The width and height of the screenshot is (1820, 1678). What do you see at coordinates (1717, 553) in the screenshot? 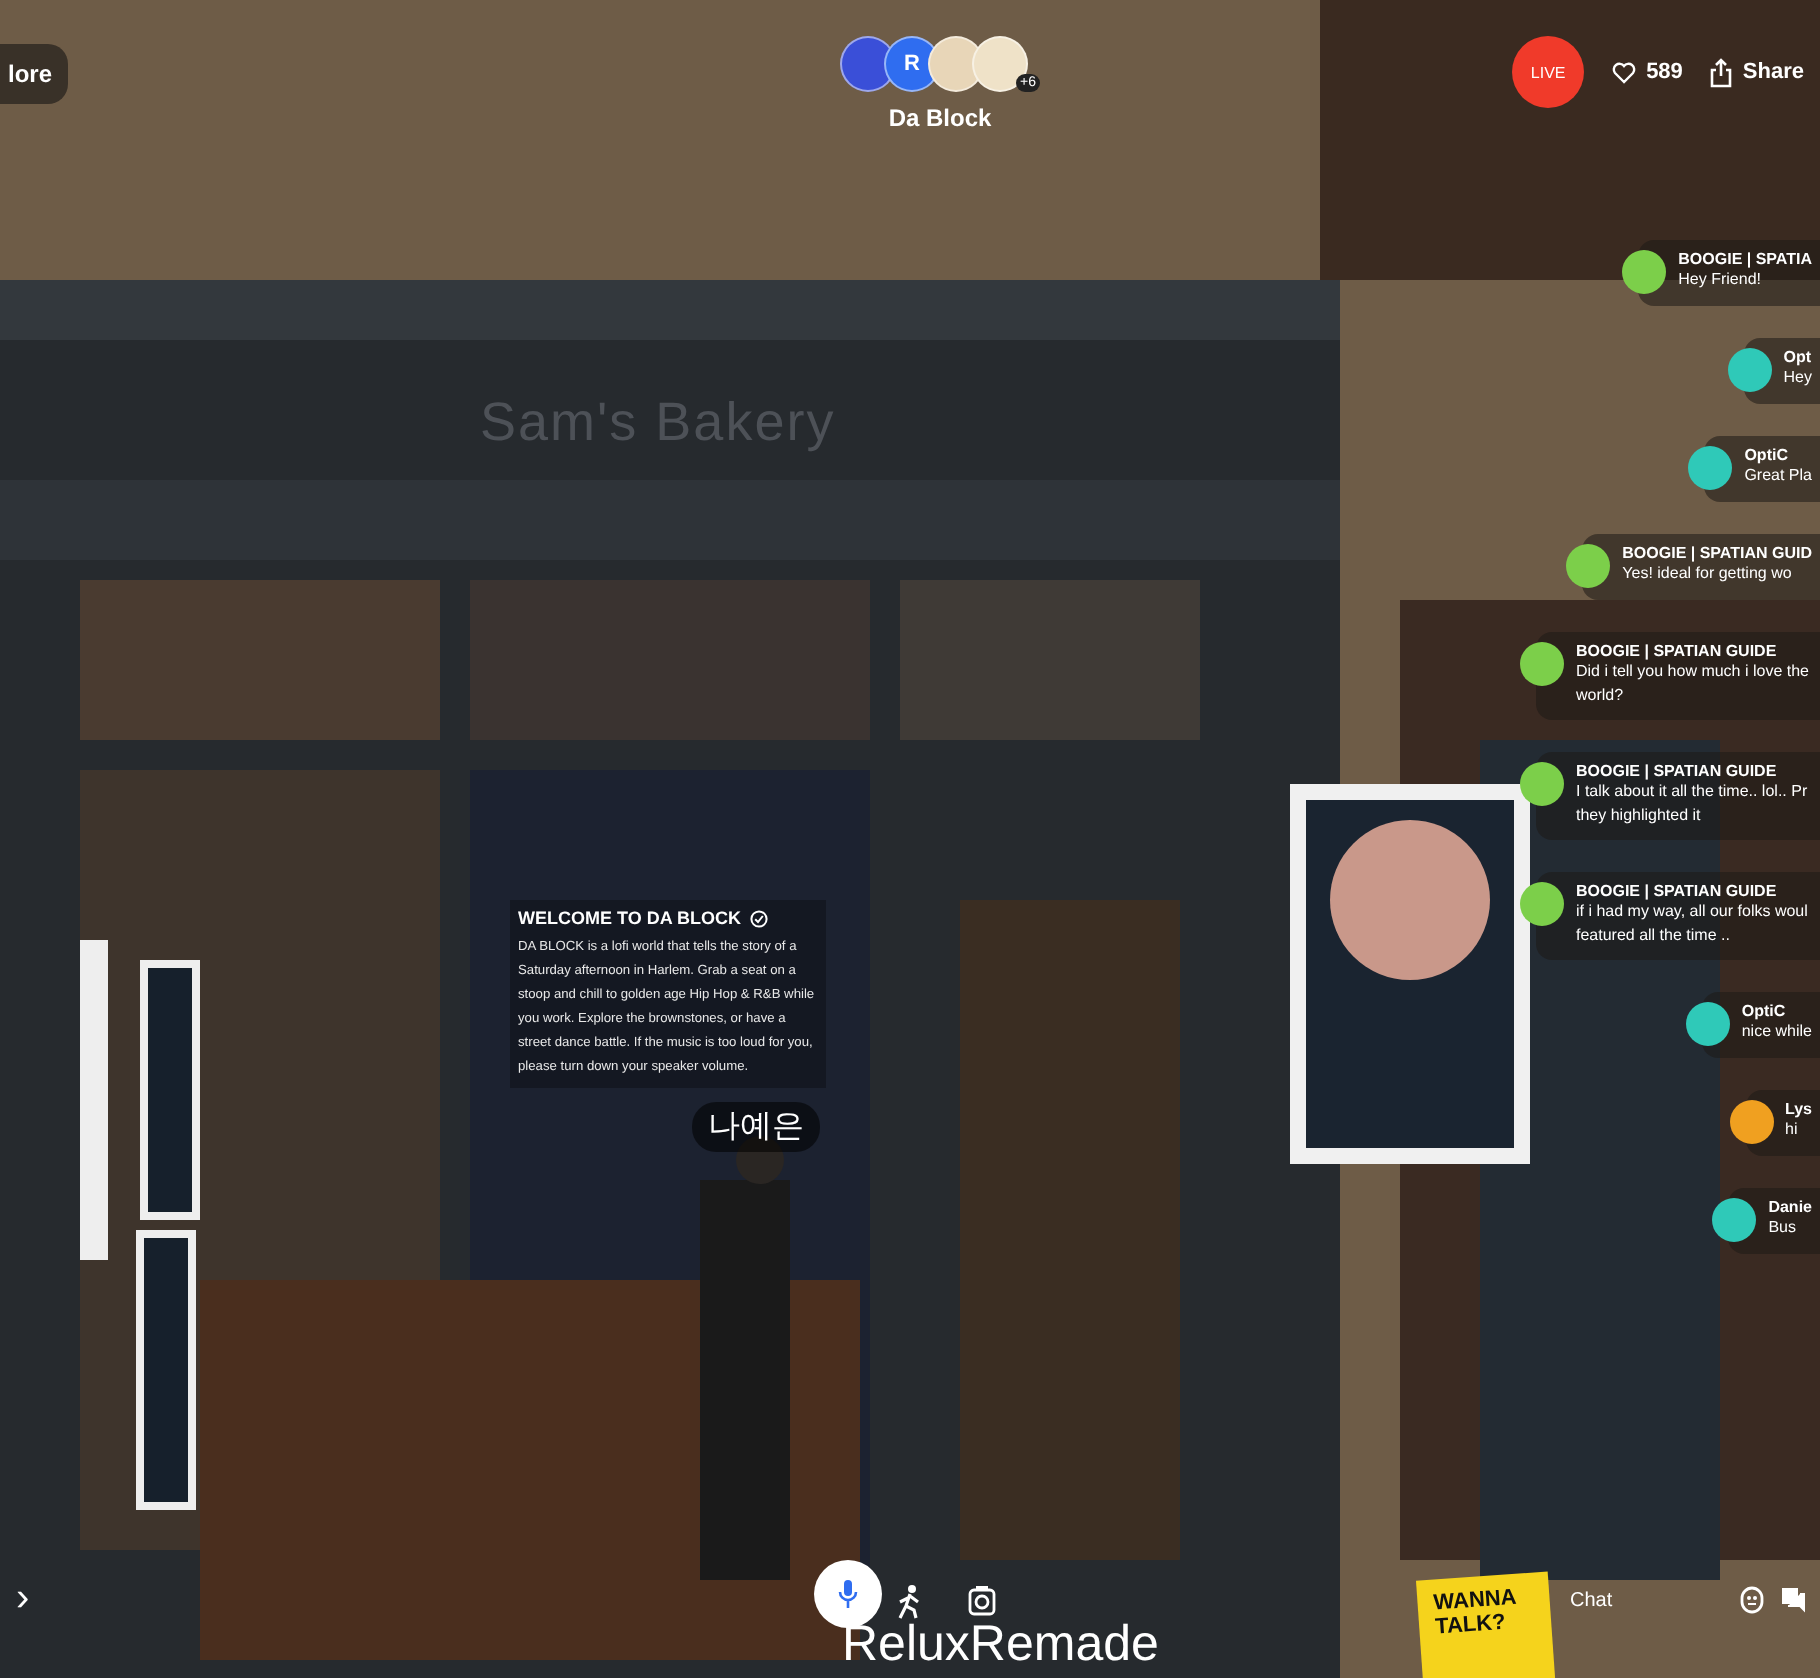
I see `message-author: BOOGIE | SPATIAN GUID` at bounding box center [1717, 553].